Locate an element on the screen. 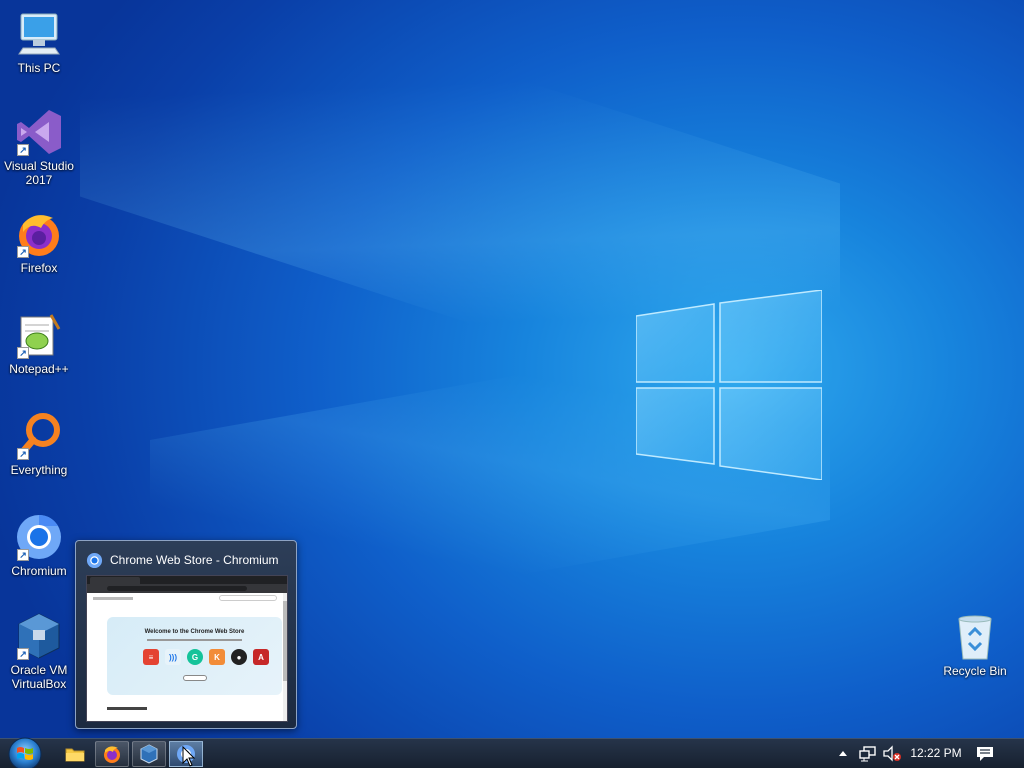 The image size is (1024, 768). grammarly-app-icon: G is located at coordinates (195, 657).